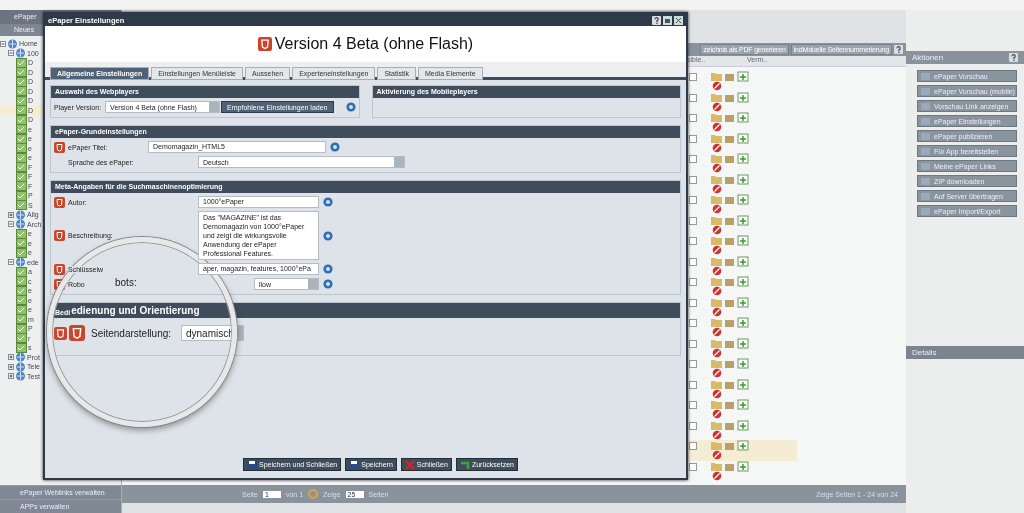  I want to click on panel-title: Aktionen, so click(928, 57).